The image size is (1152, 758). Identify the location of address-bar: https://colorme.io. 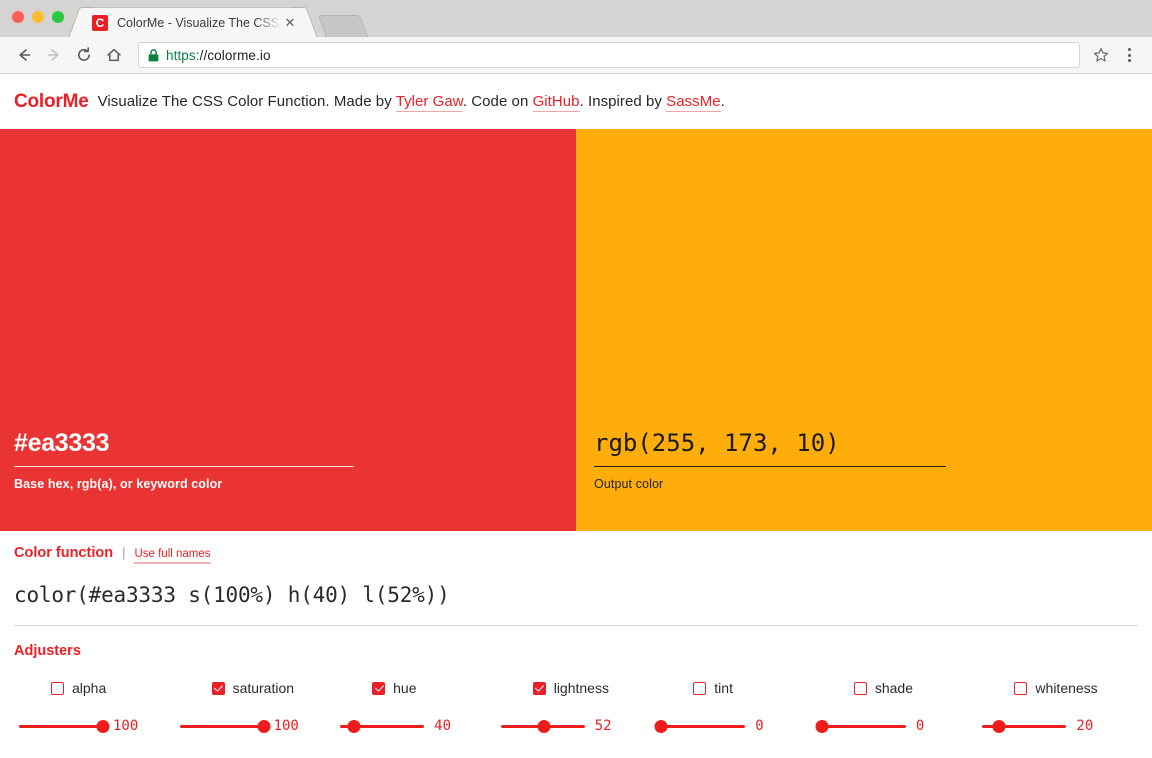
(609, 55).